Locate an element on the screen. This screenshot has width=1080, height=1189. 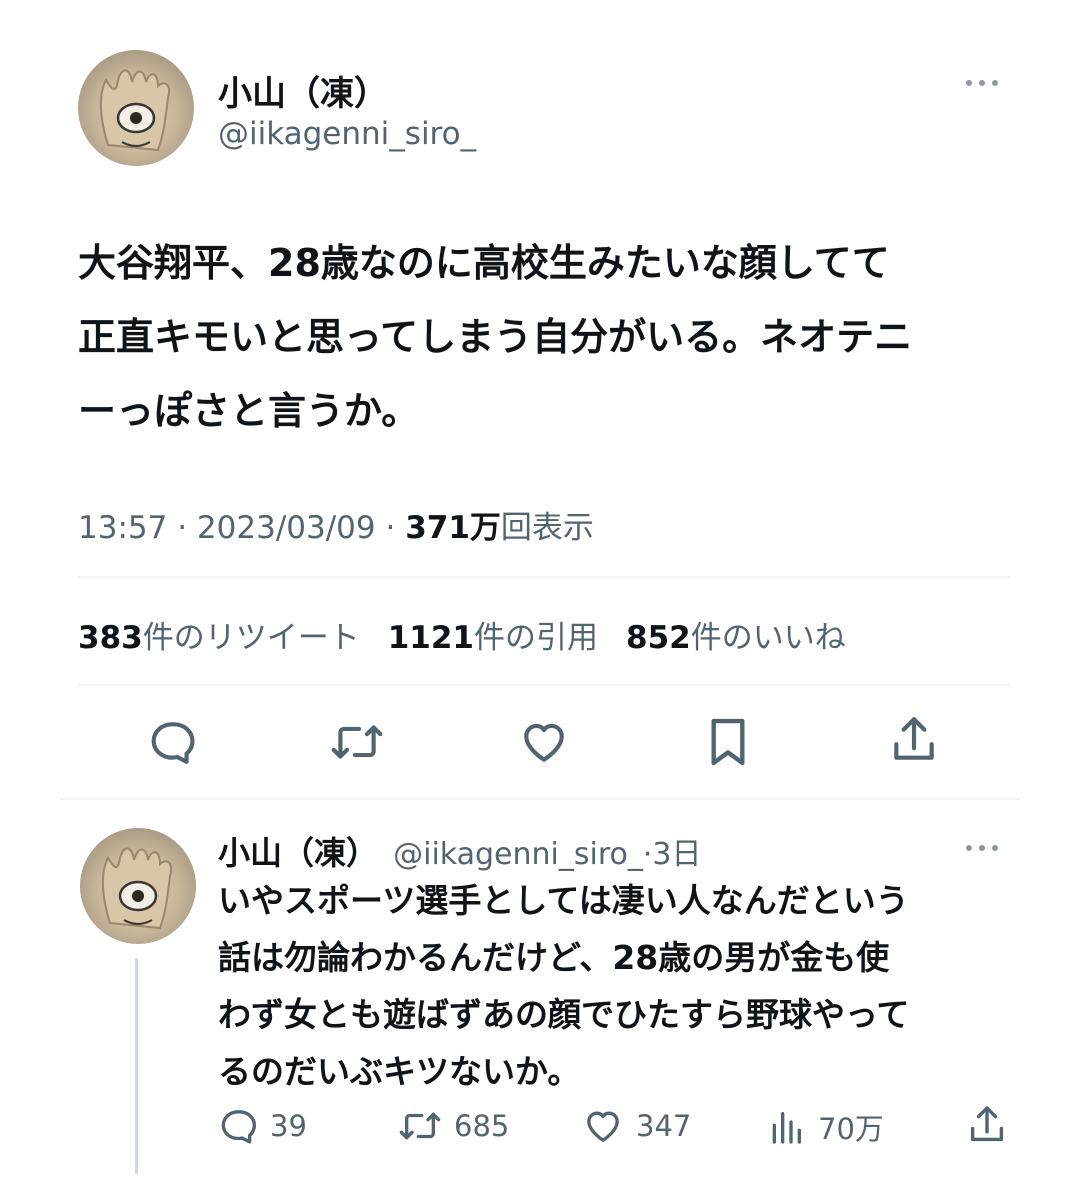
reply-button is located at coordinates (172, 742).